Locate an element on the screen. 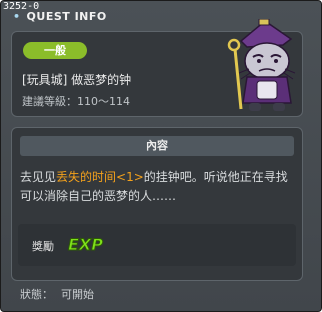  clock-npc-icon is located at coordinates (261, 65).